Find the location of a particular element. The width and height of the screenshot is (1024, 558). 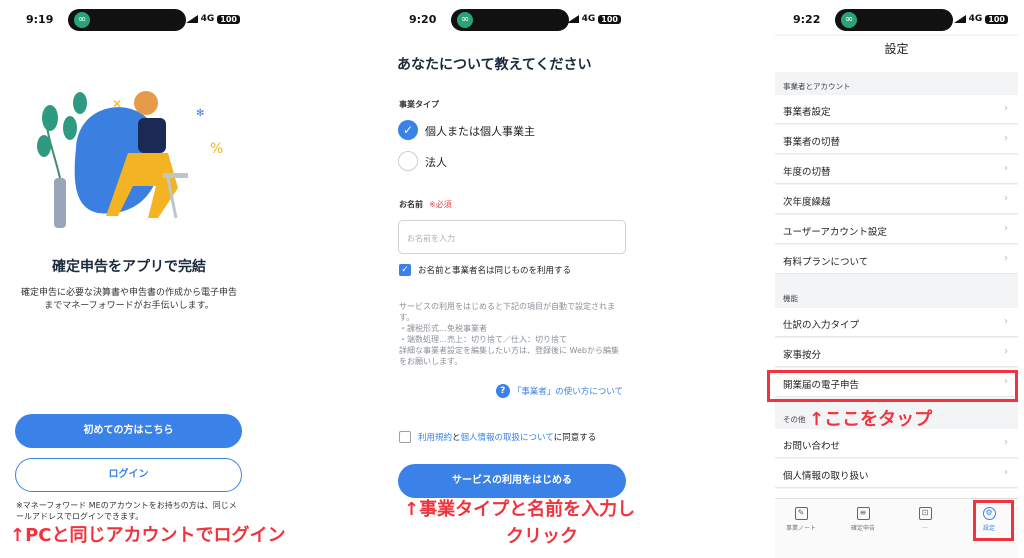

settings-item-label: 事業者設定 is located at coordinates (807, 112).